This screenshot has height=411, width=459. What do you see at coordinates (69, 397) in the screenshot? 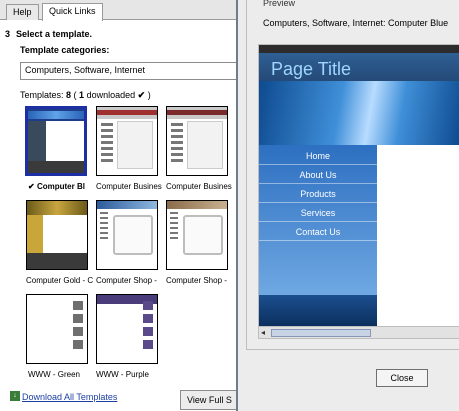
I see `download-all-templates-link: Download All Templates` at bounding box center [69, 397].